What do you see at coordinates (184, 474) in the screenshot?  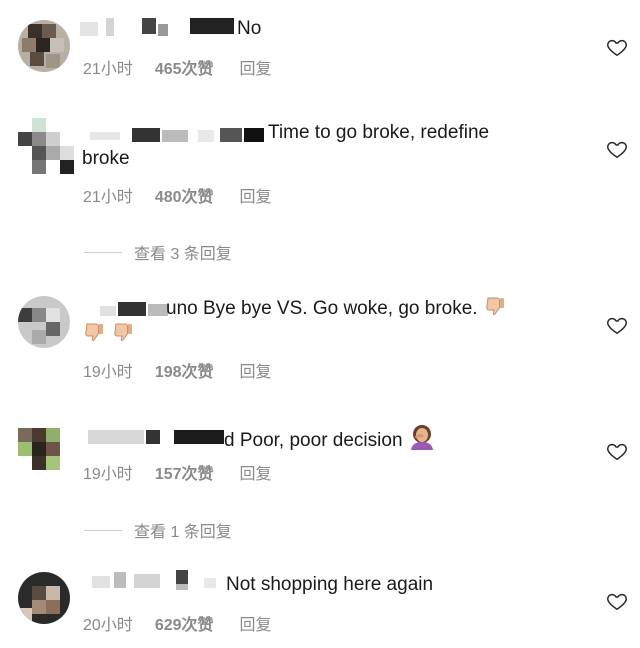 I see `like-count: 157次赞` at bounding box center [184, 474].